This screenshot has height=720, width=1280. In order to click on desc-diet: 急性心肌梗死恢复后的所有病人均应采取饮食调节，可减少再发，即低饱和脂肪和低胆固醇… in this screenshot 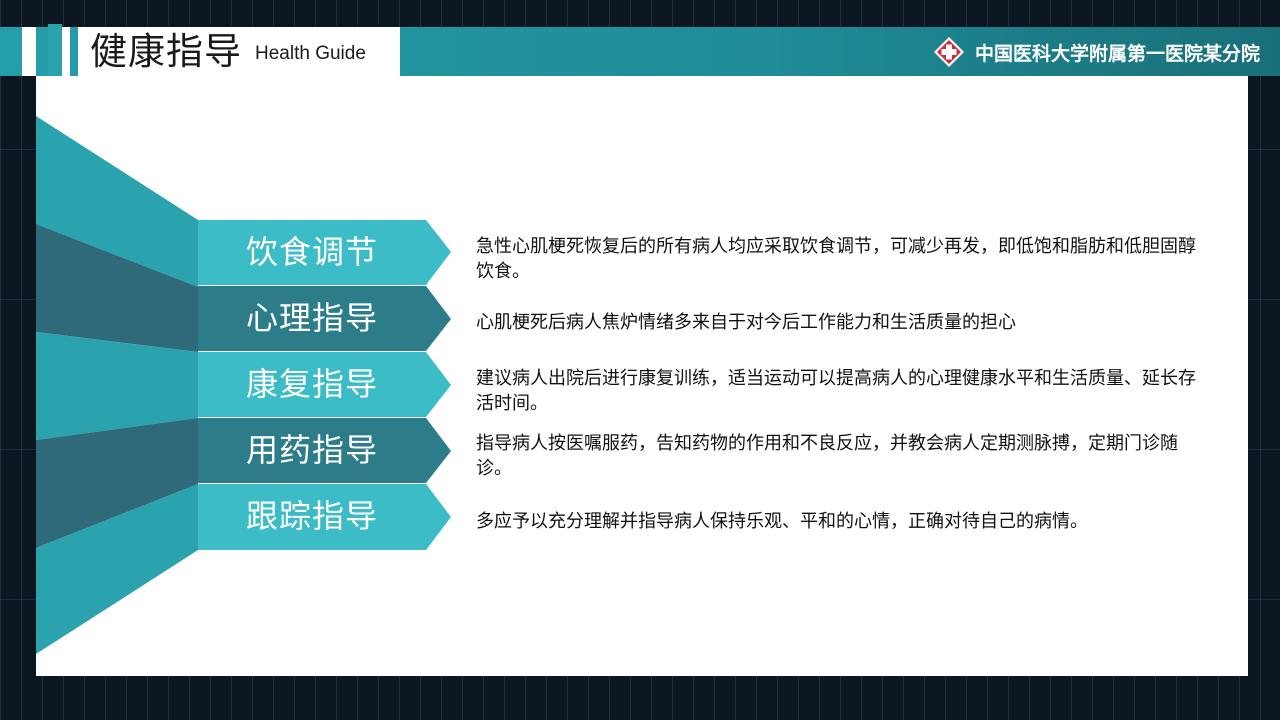, I will do `click(836, 259)`.